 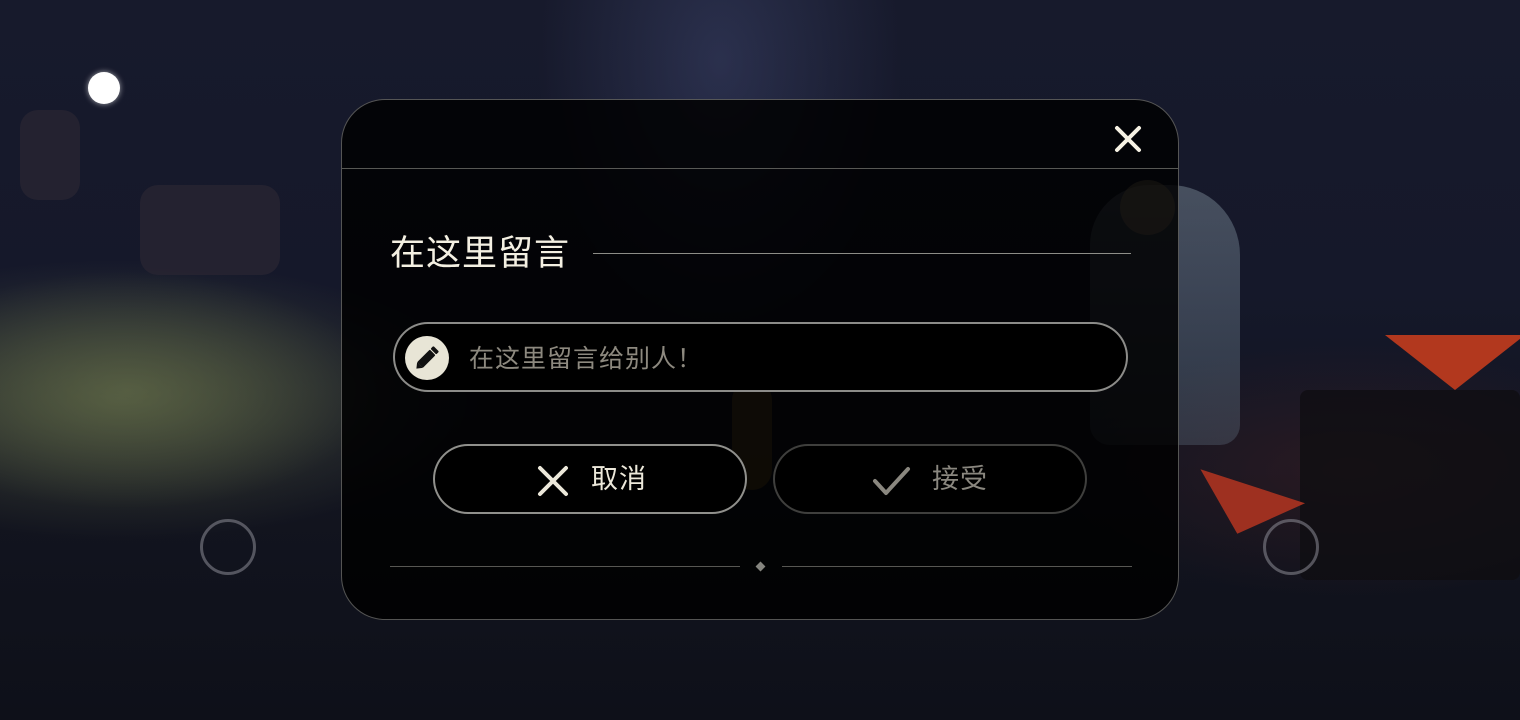 What do you see at coordinates (760, 566) in the screenshot?
I see `footer-diamond-ornament` at bounding box center [760, 566].